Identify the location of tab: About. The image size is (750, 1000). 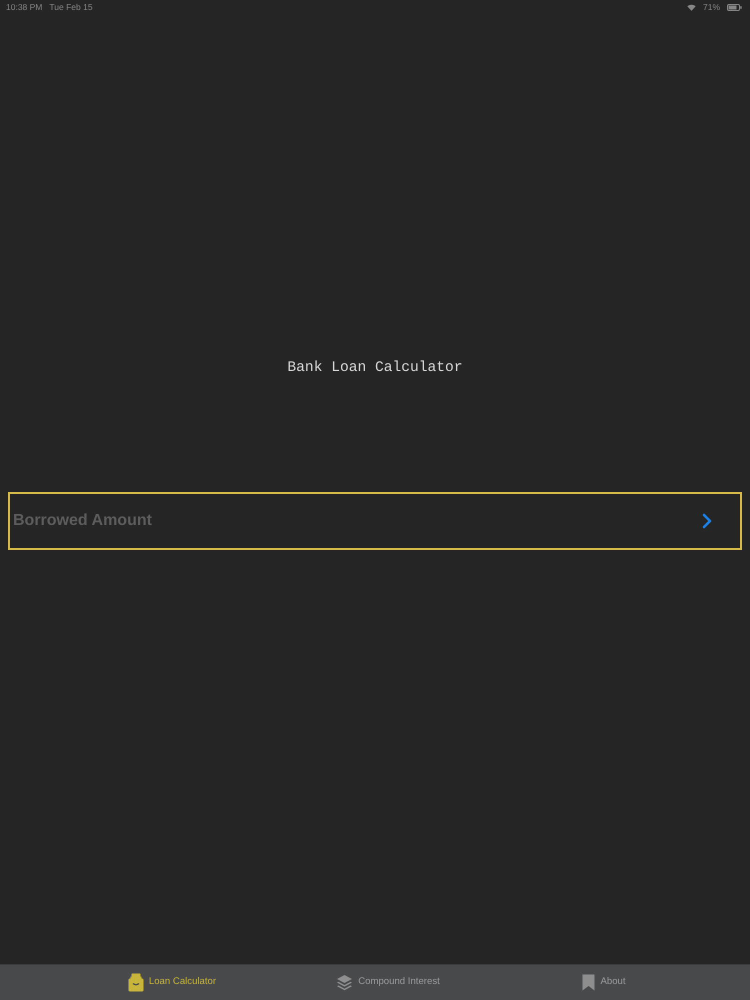
(604, 982).